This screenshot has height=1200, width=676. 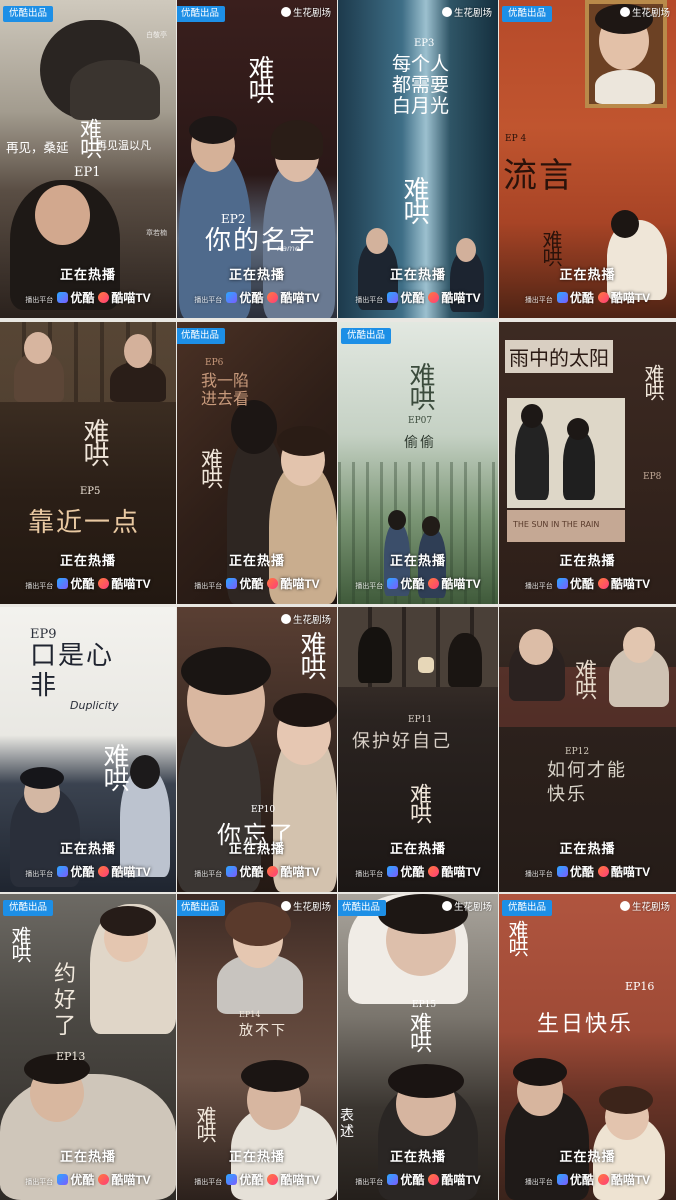 I want to click on poster-ep16: 优酷出品 生花剧场 难哄 EP16 生日快乐 正在热播 播出平台 优酷 酷喵TV, so click(x=587, y=1047).